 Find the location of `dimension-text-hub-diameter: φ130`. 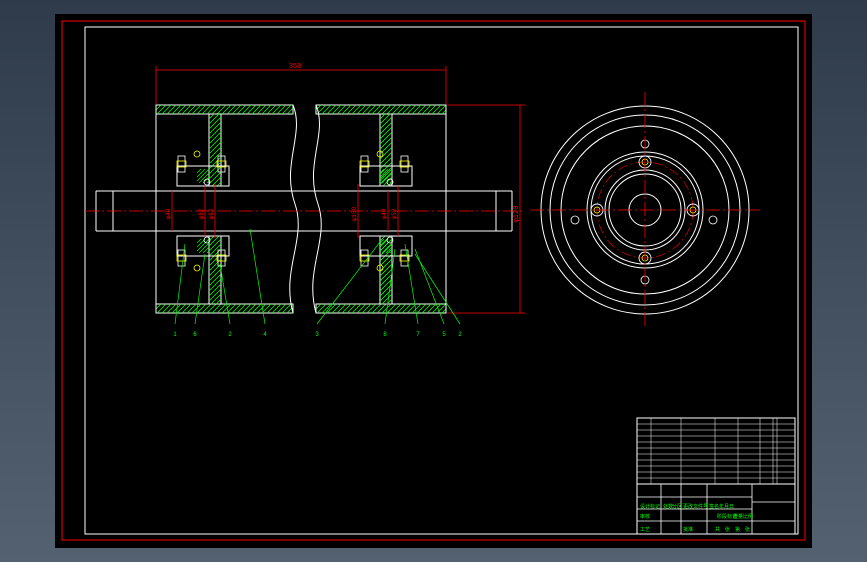

dimension-text-hub-diameter: φ130 is located at coordinates (354, 213).